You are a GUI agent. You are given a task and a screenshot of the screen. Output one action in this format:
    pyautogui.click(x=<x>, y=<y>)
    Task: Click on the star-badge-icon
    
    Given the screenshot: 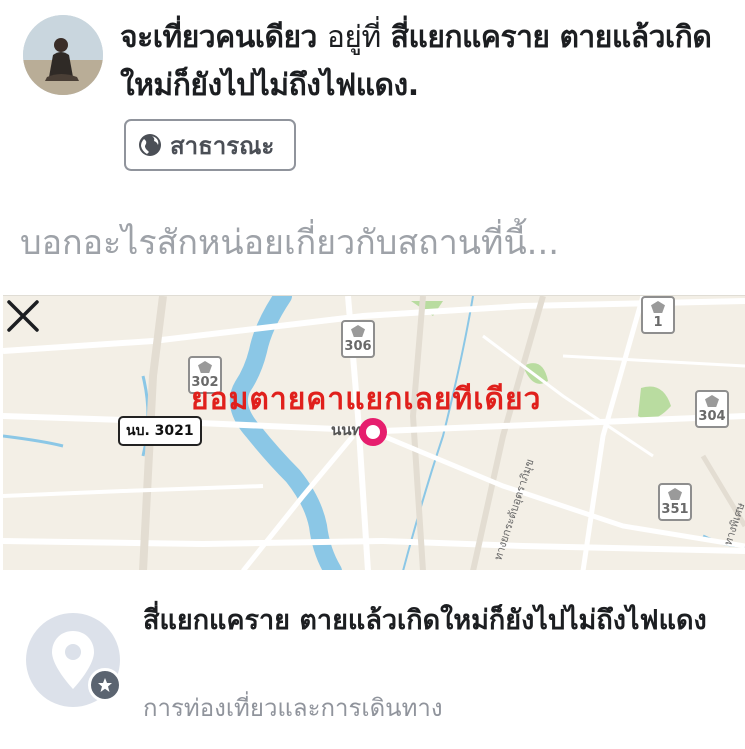 What is the action you would take?
    pyautogui.click(x=105, y=685)
    